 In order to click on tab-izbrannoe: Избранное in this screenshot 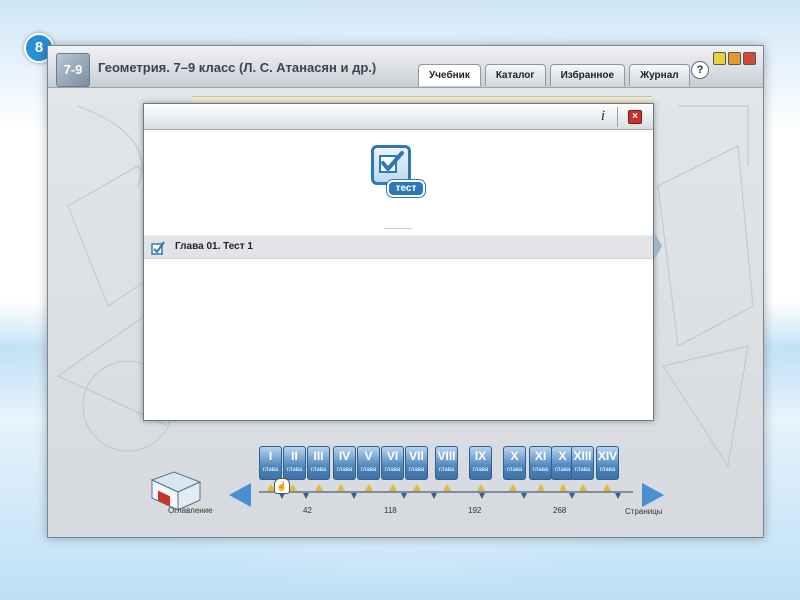, I will do `click(587, 75)`.